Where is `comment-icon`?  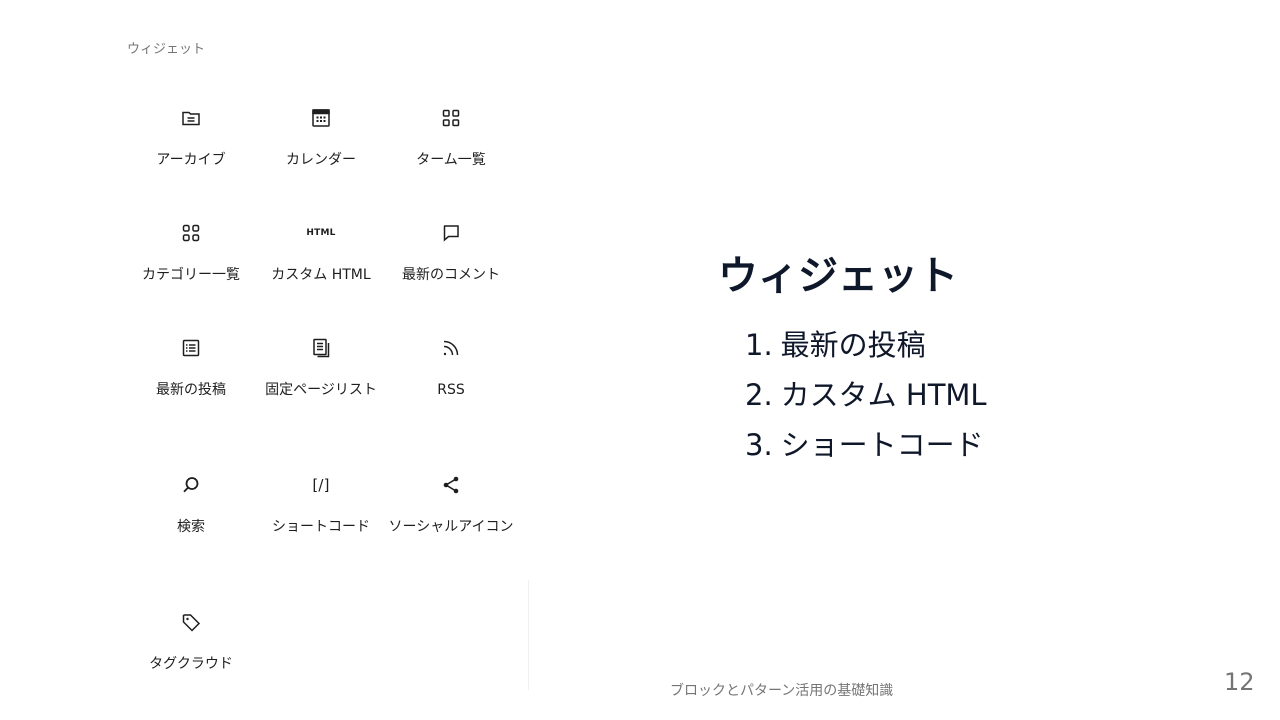
comment-icon is located at coordinates (451, 233).